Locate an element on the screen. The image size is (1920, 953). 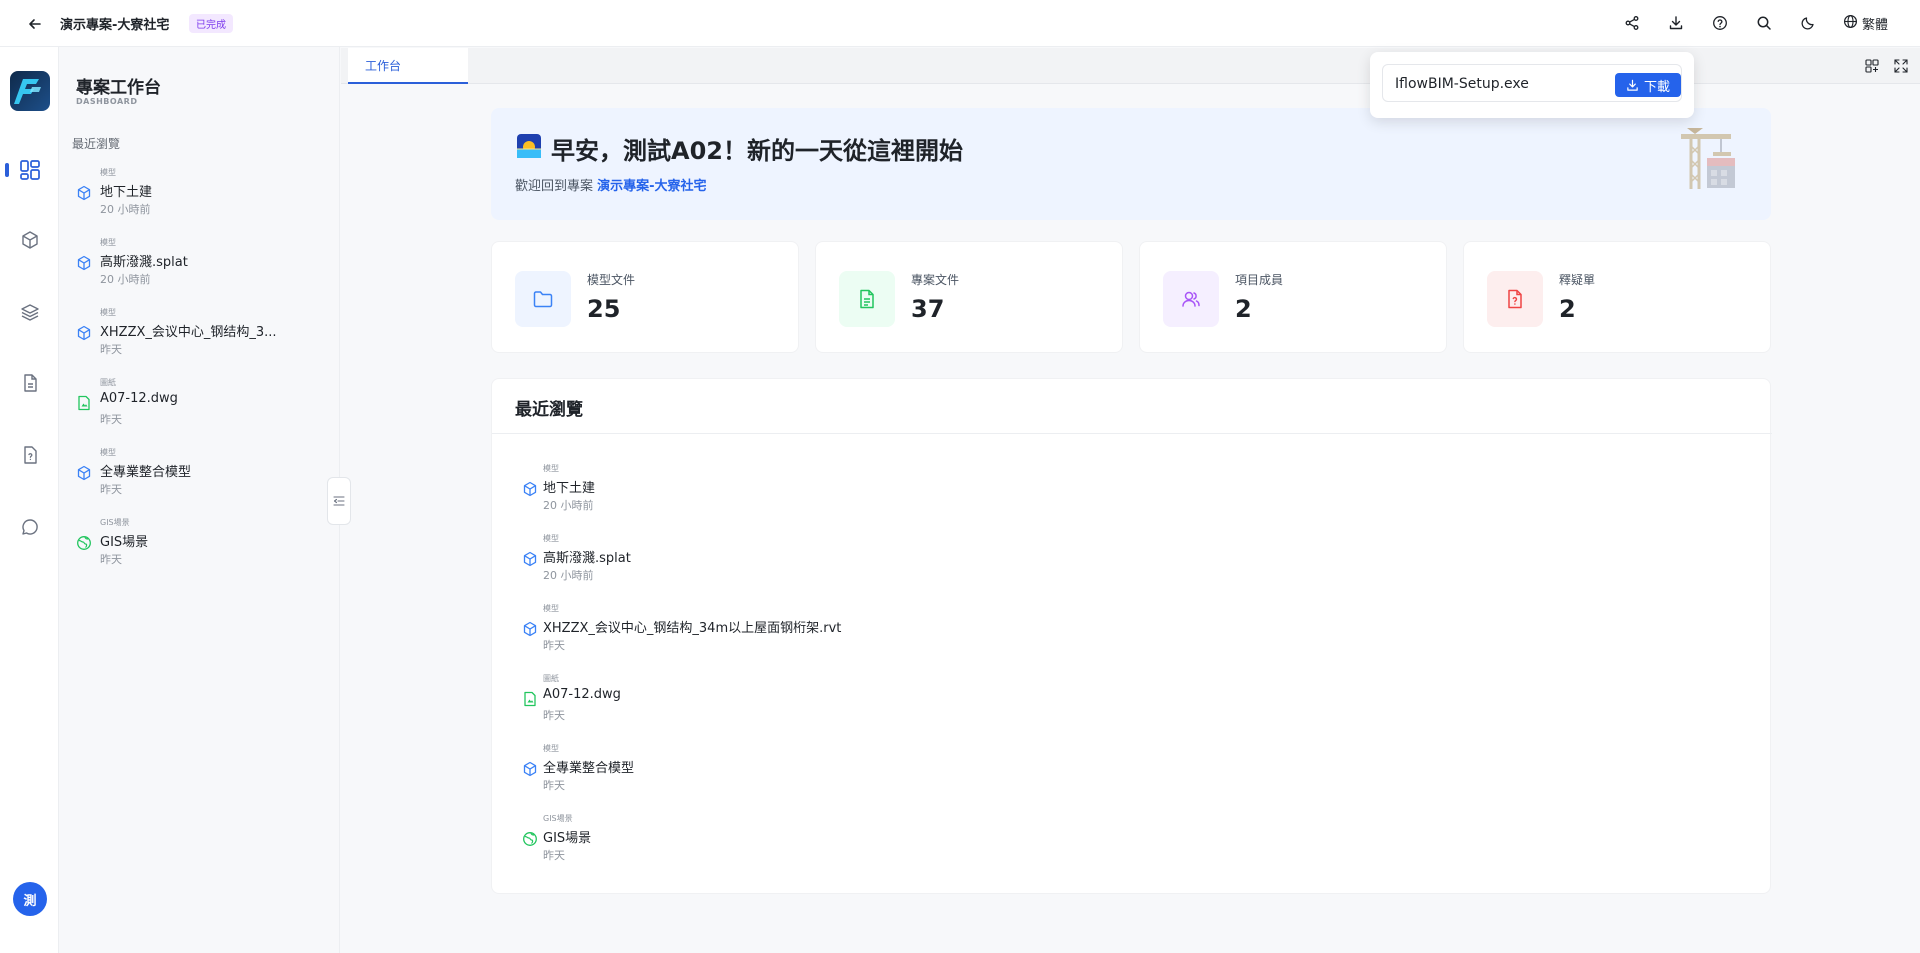
collapse-panel-button is located at coordinates (339, 501).